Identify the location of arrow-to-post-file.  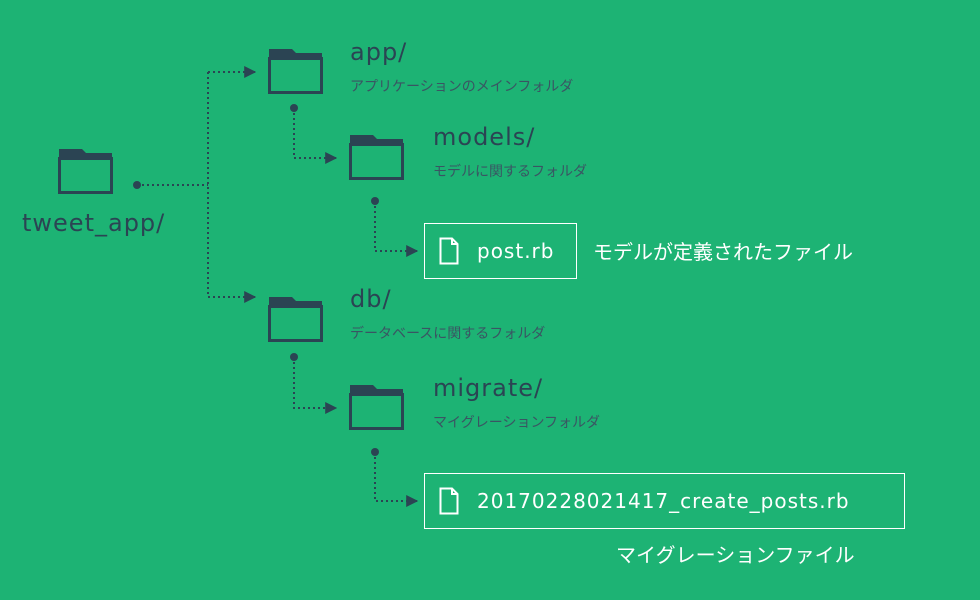
(396, 229).